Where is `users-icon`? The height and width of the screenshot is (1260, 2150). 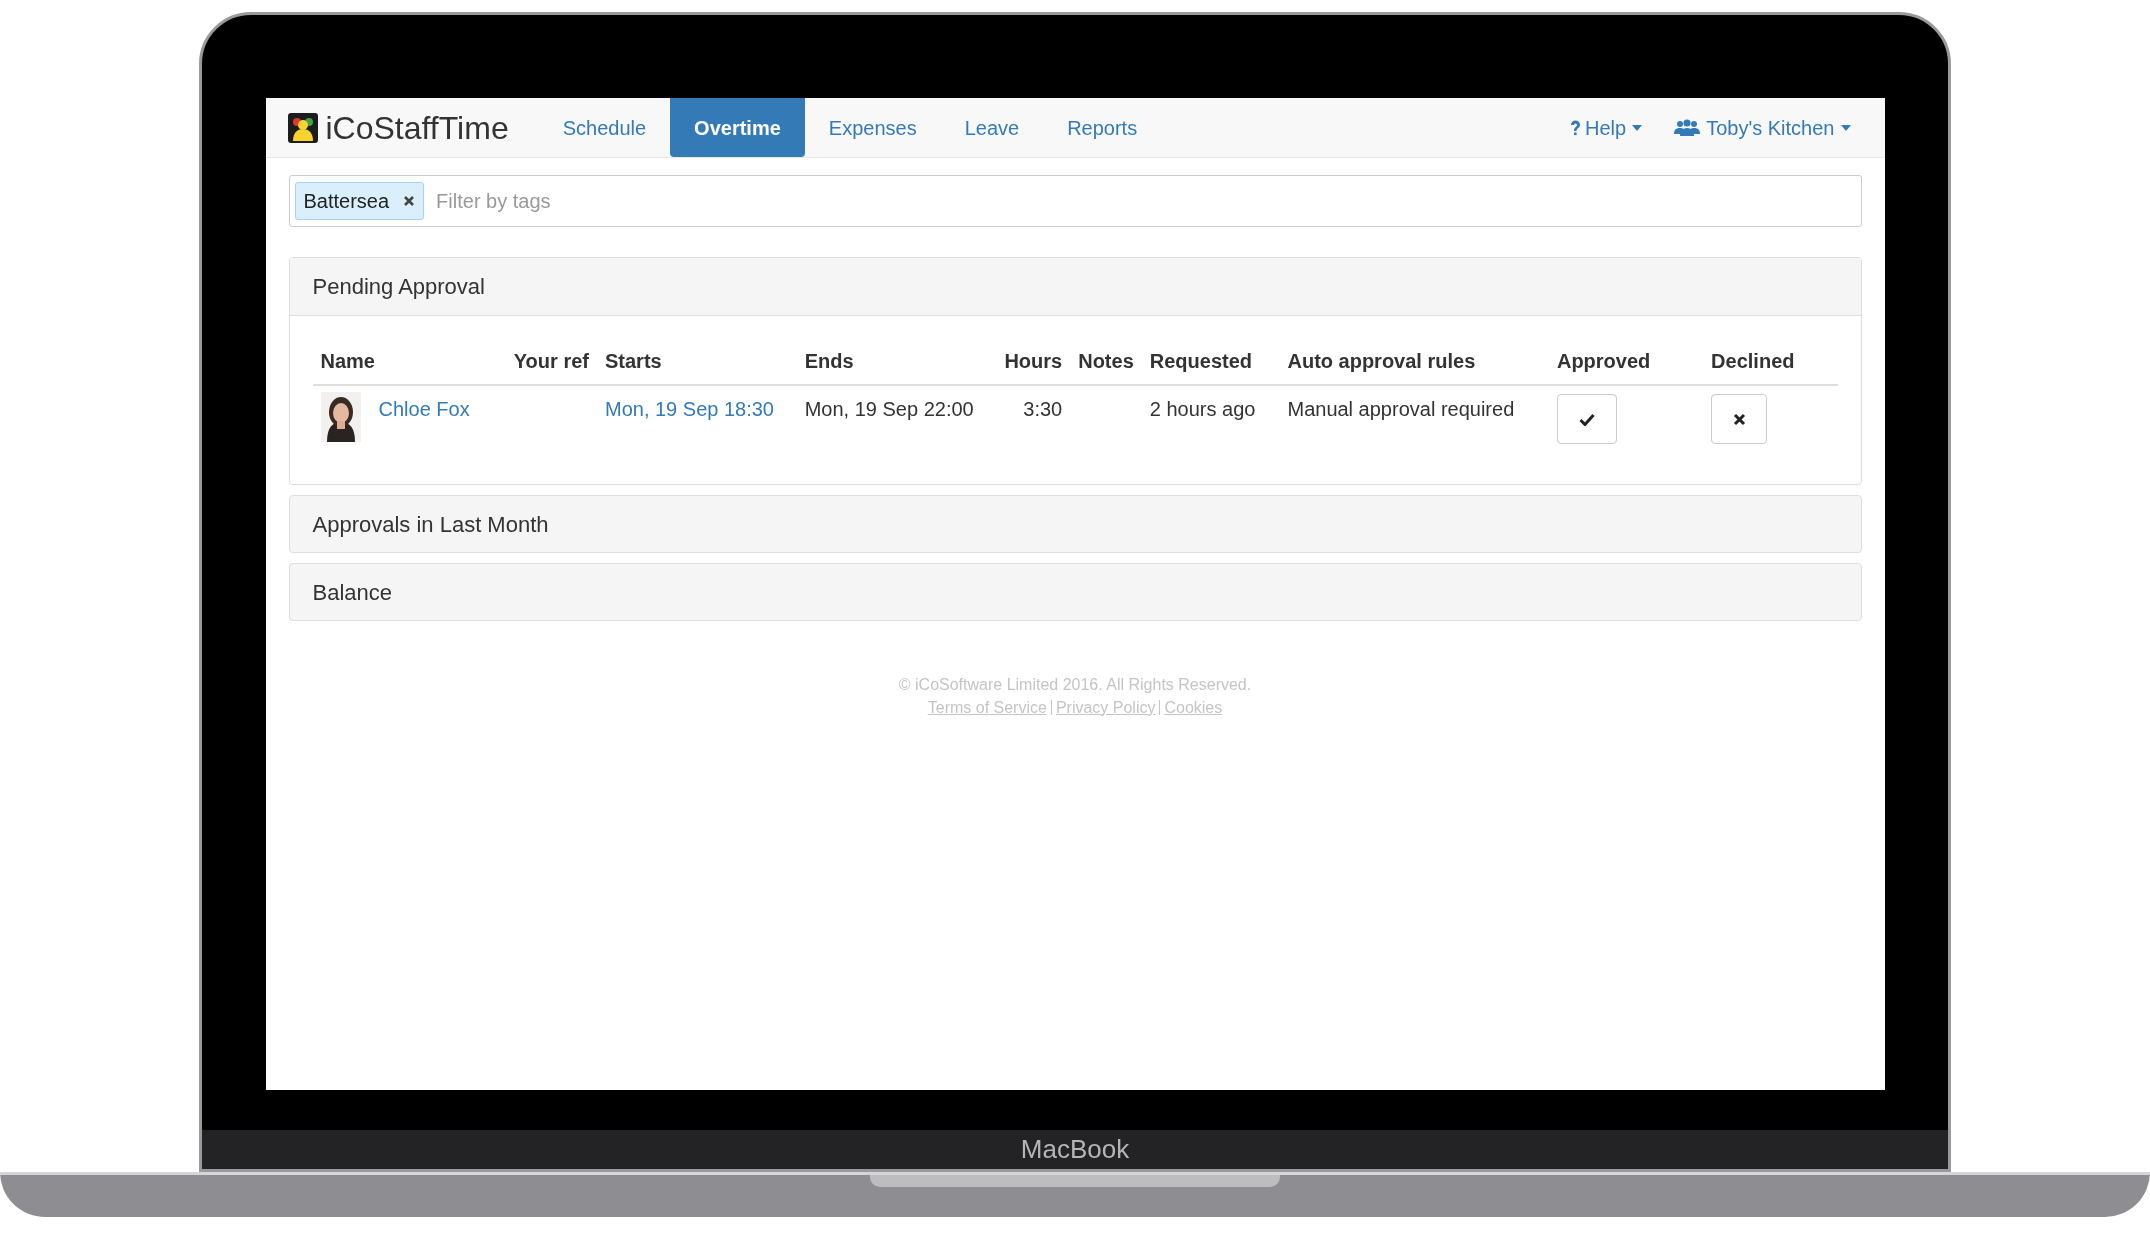
users-icon is located at coordinates (1687, 127).